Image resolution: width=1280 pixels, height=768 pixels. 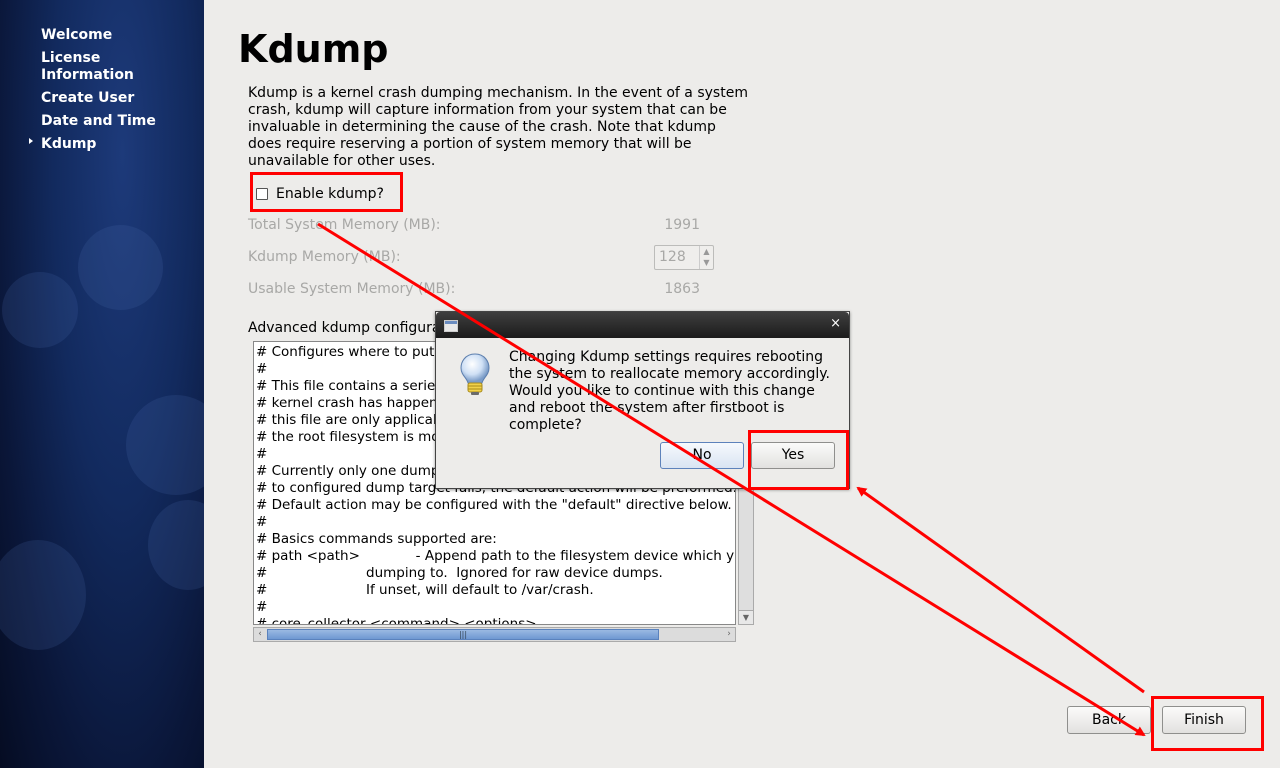 I want to click on dialog-titlebar: ×, so click(x=642, y=325).